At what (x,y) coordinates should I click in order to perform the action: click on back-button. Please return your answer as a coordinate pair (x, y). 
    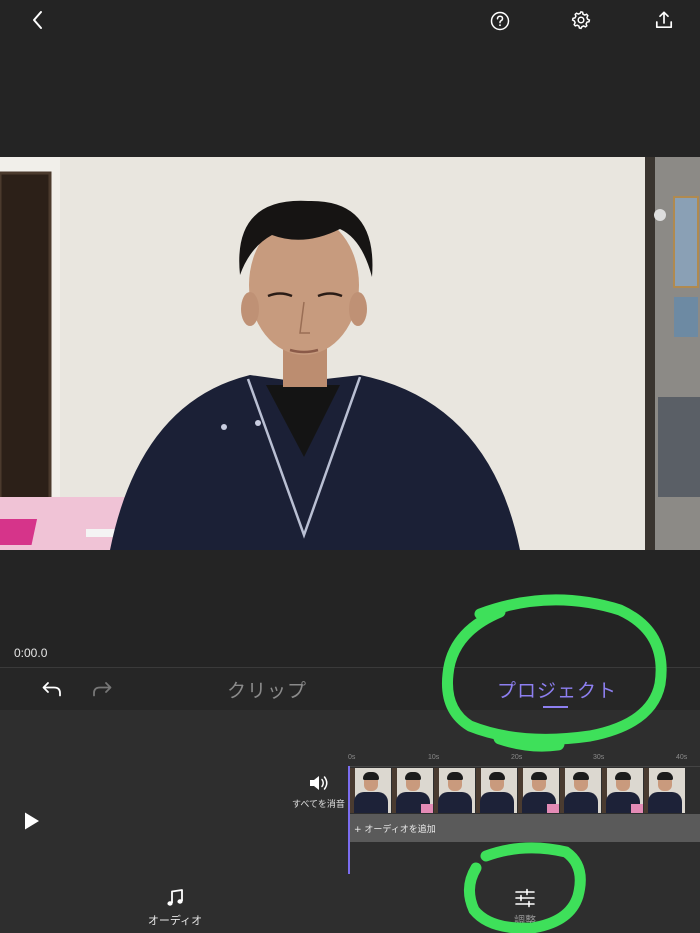
    Looking at the image, I should click on (38, 20).